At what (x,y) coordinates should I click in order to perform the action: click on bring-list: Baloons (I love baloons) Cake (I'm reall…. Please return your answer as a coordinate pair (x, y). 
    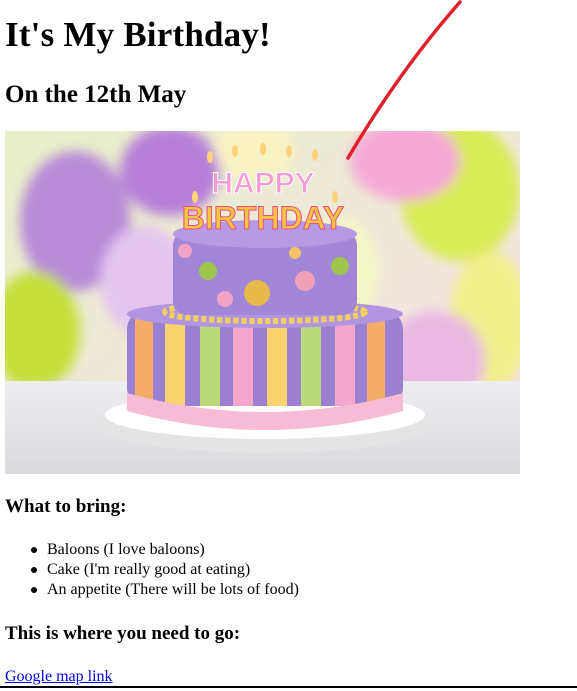
    Looking at the image, I should click on (152, 570).